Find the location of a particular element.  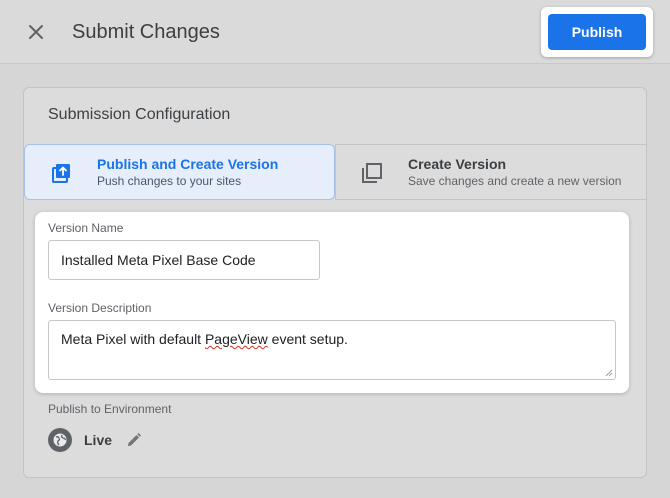

globe-icon is located at coordinates (60, 440).